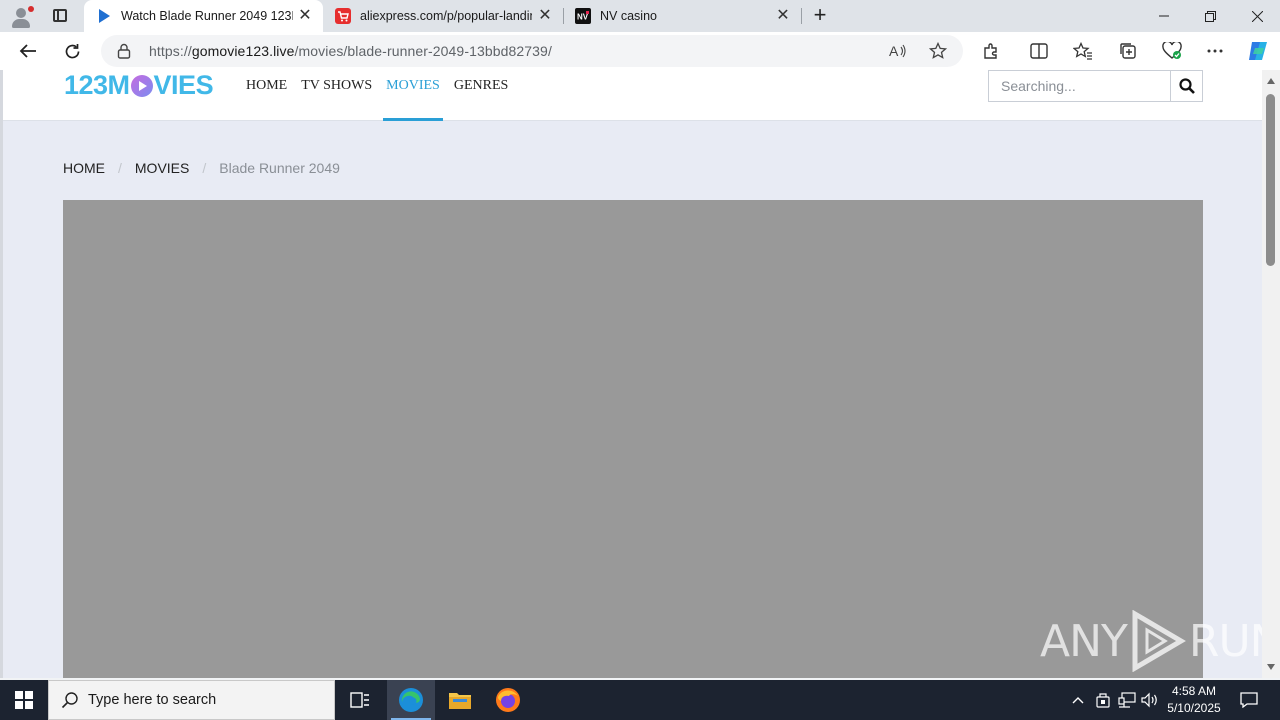  I want to click on scroll-down-icon, so click(1271, 667).